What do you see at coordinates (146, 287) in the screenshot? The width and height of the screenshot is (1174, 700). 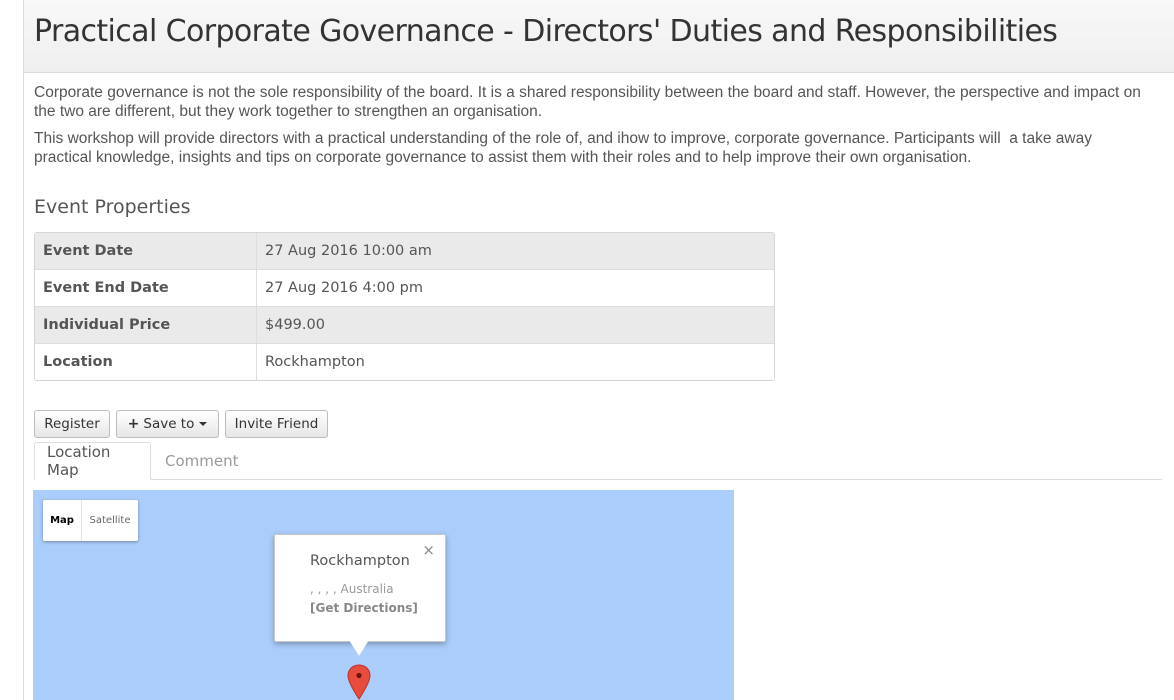 I see `property-label: Event End Date` at bounding box center [146, 287].